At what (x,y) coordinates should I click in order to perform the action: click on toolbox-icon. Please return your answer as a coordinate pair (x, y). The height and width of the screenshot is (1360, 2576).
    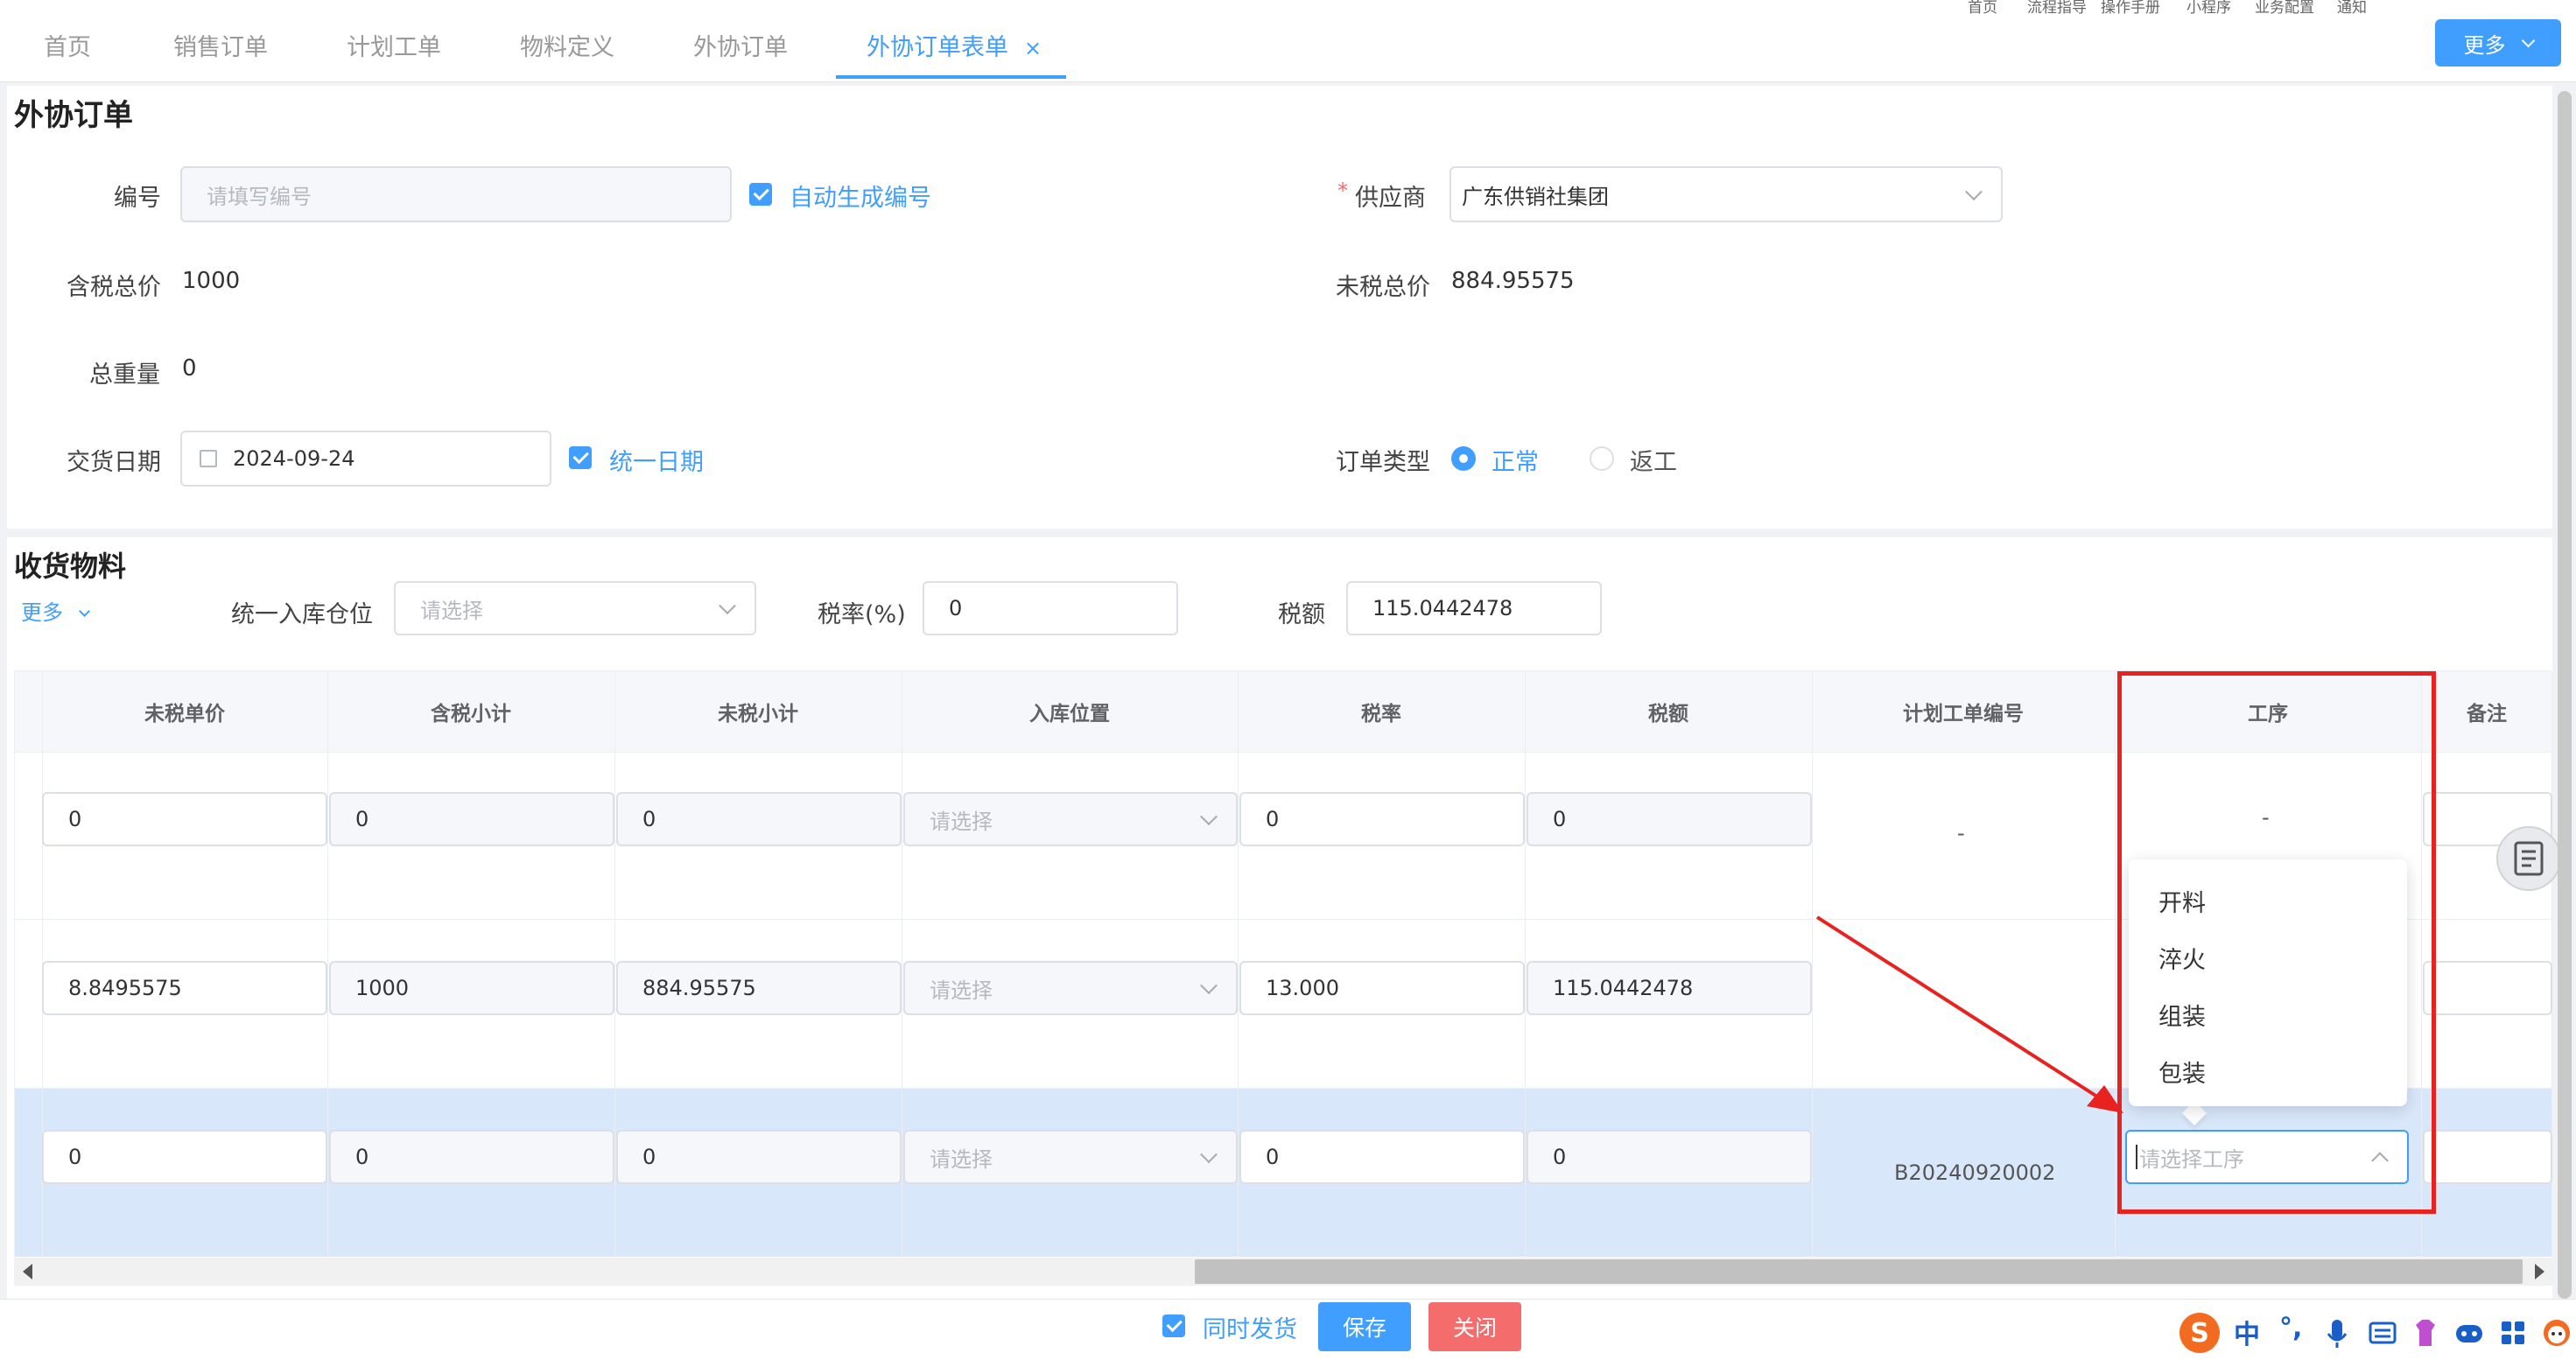
    Looking at the image, I should click on (2513, 1333).